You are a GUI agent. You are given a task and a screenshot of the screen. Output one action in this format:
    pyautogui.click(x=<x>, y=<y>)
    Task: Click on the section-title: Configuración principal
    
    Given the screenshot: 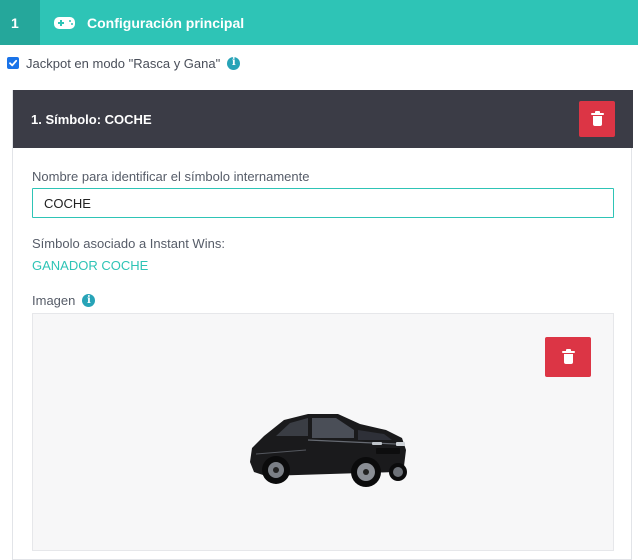 What is the action you would take?
    pyautogui.click(x=166, y=22)
    